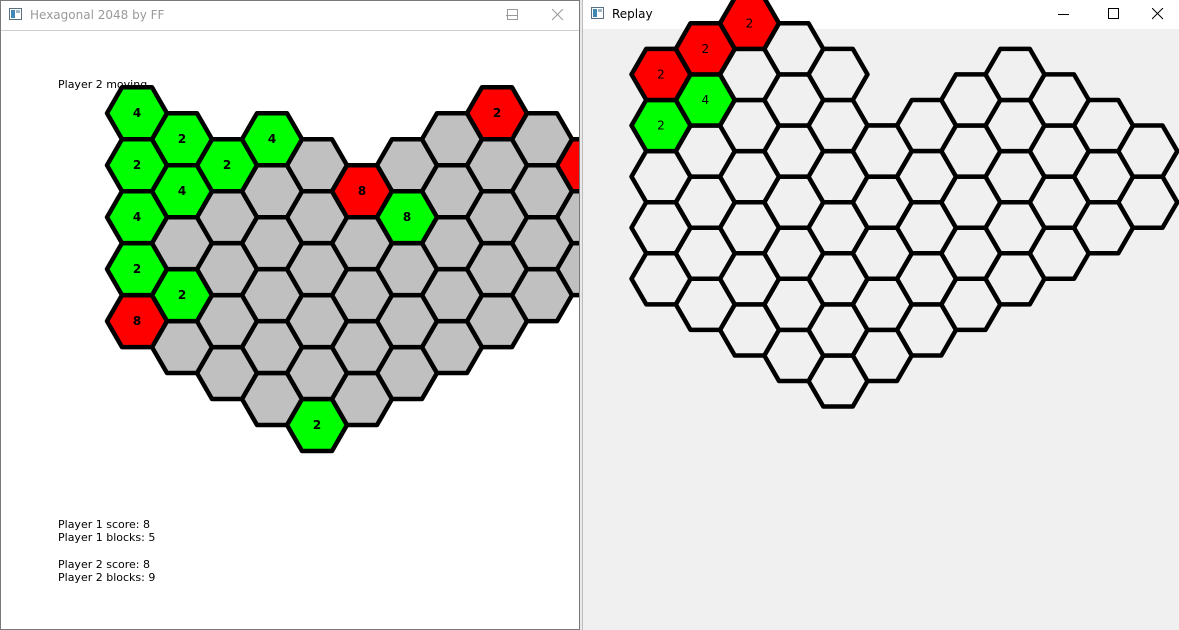 The image size is (1179, 630). I want to click on player2-score: Player 2 score: 8, so click(104, 564).